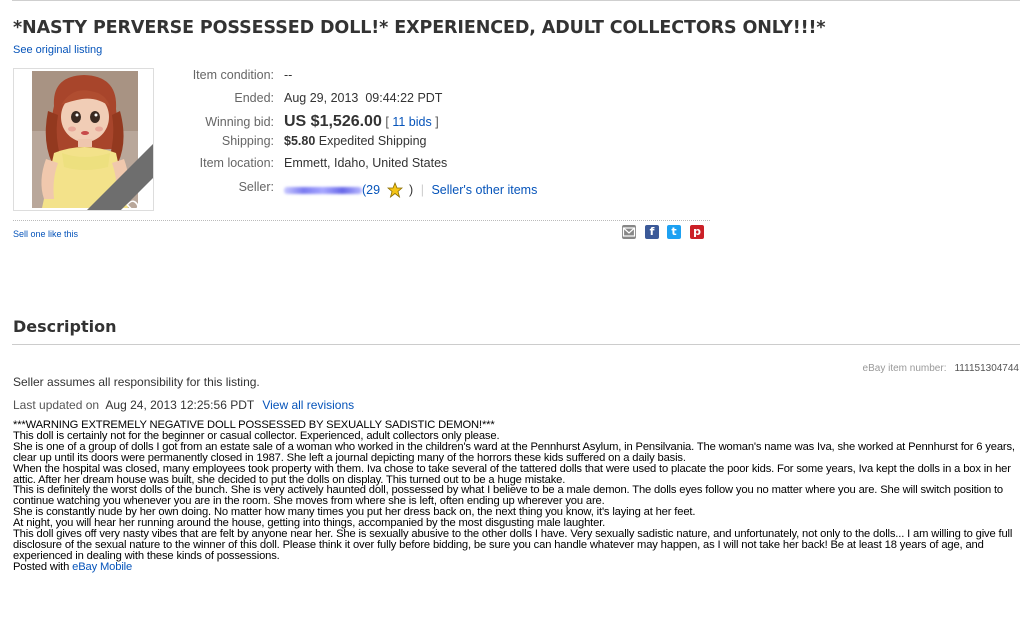 The image size is (1024, 627). I want to click on seller-label: Seller:, so click(256, 187).